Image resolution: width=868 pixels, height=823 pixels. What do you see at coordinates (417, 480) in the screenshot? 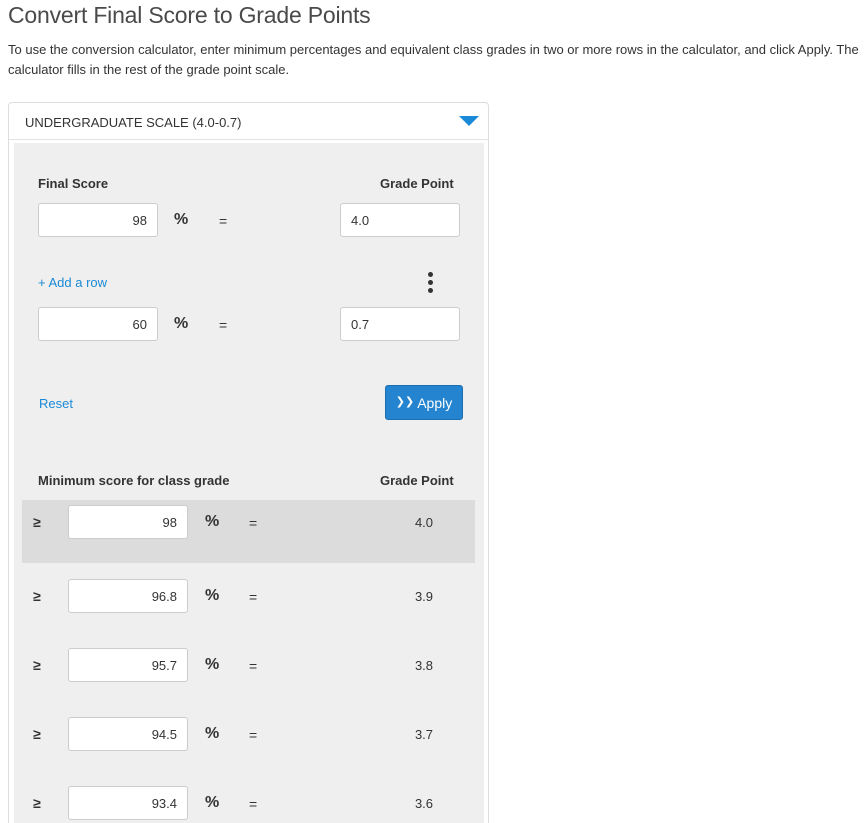
I see `scale-grade-point-header: Grade Point` at bounding box center [417, 480].